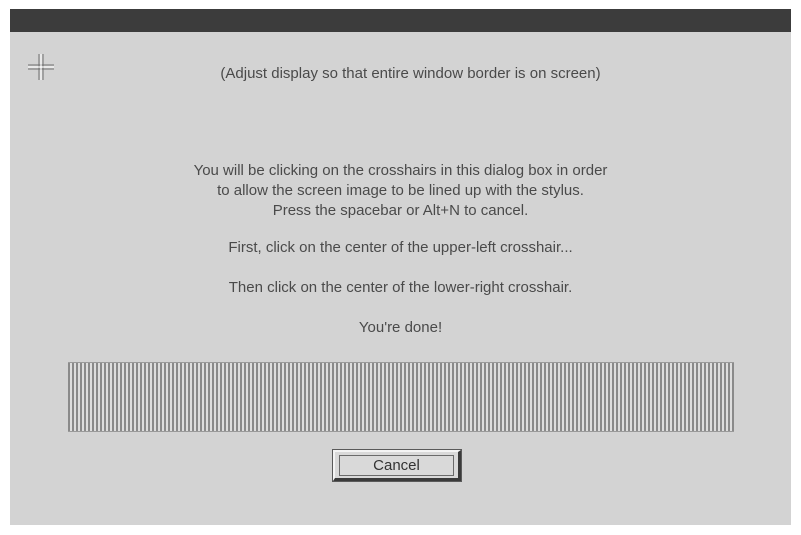 This screenshot has width=801, height=535. Describe the element at coordinates (400, 327) in the screenshot. I see `step-done-text: You're done!` at that location.